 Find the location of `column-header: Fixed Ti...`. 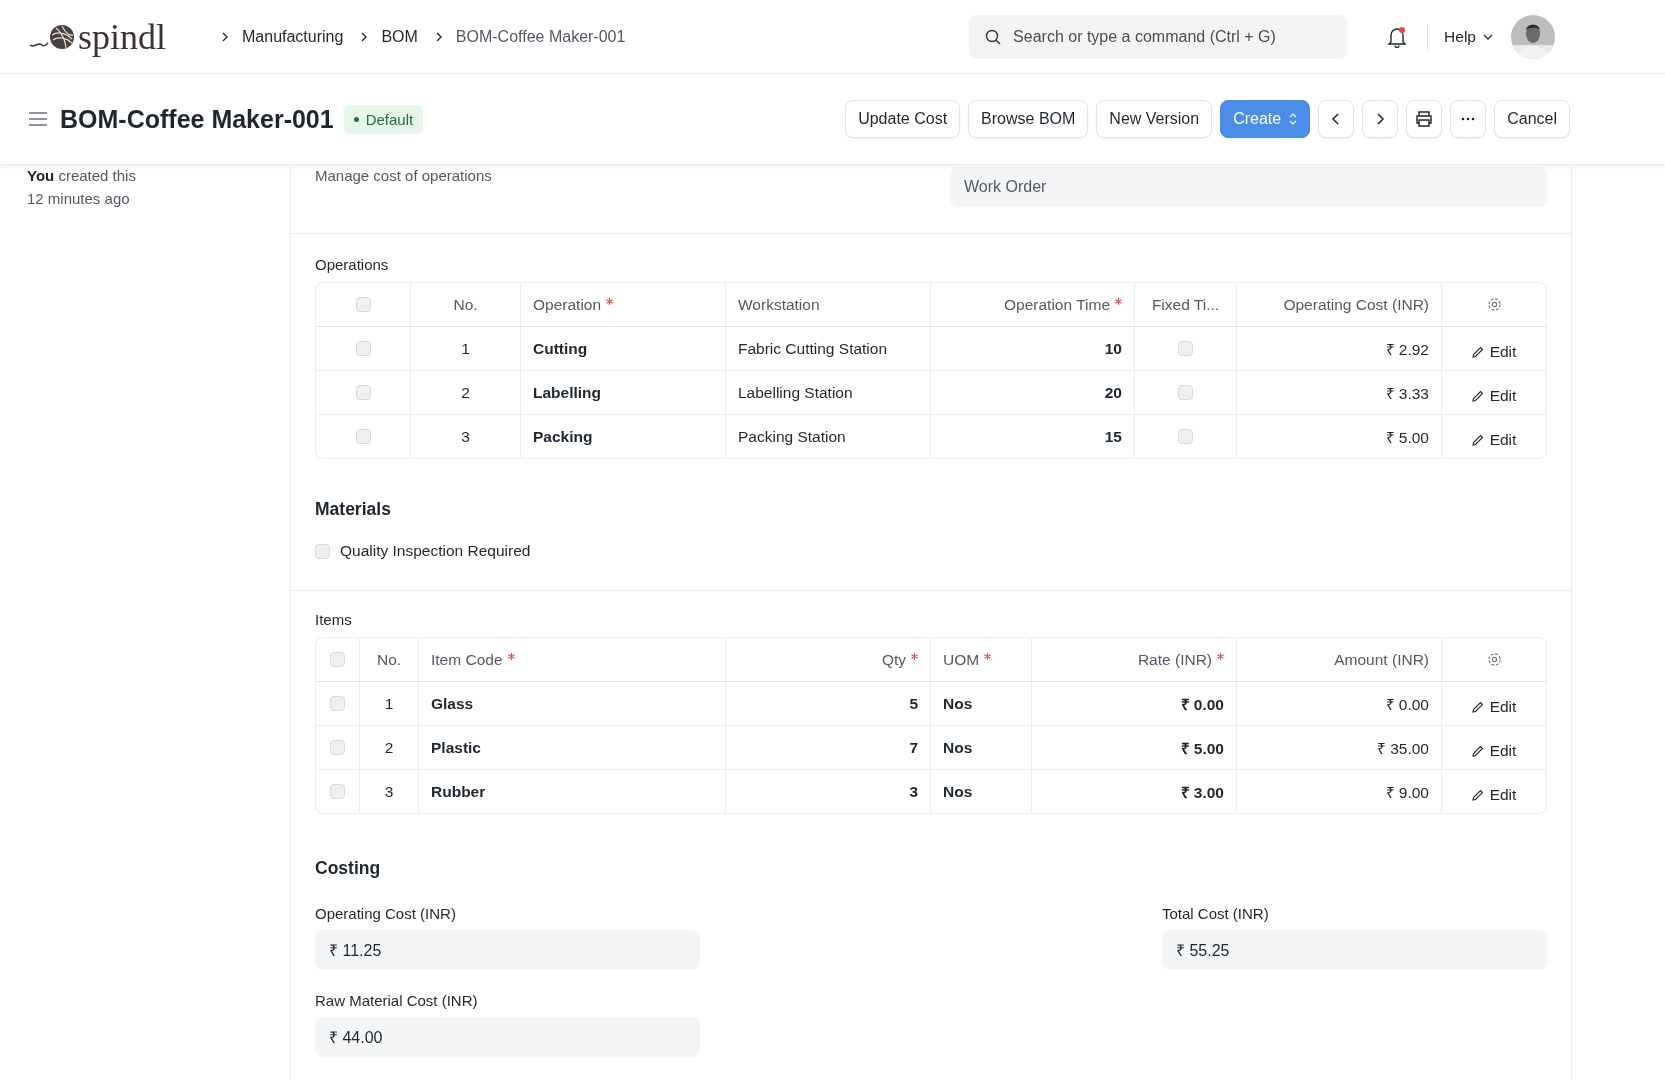

column-header: Fixed Ti... is located at coordinates (1185, 304).